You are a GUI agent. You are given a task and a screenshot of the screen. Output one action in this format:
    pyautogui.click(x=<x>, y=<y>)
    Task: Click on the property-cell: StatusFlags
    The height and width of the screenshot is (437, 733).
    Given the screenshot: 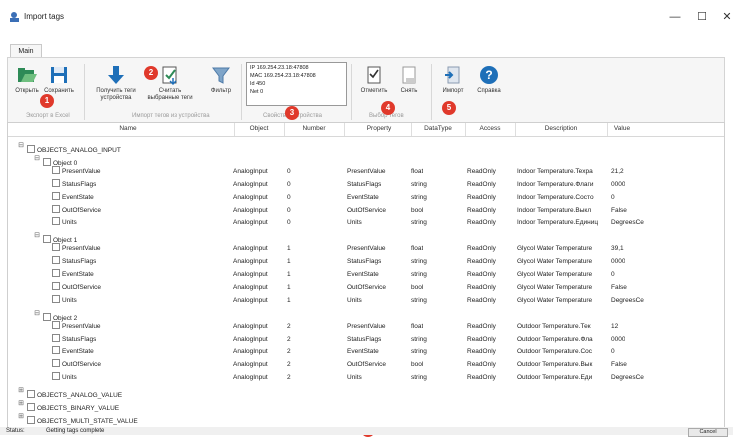 What is the action you would take?
    pyautogui.click(x=364, y=339)
    